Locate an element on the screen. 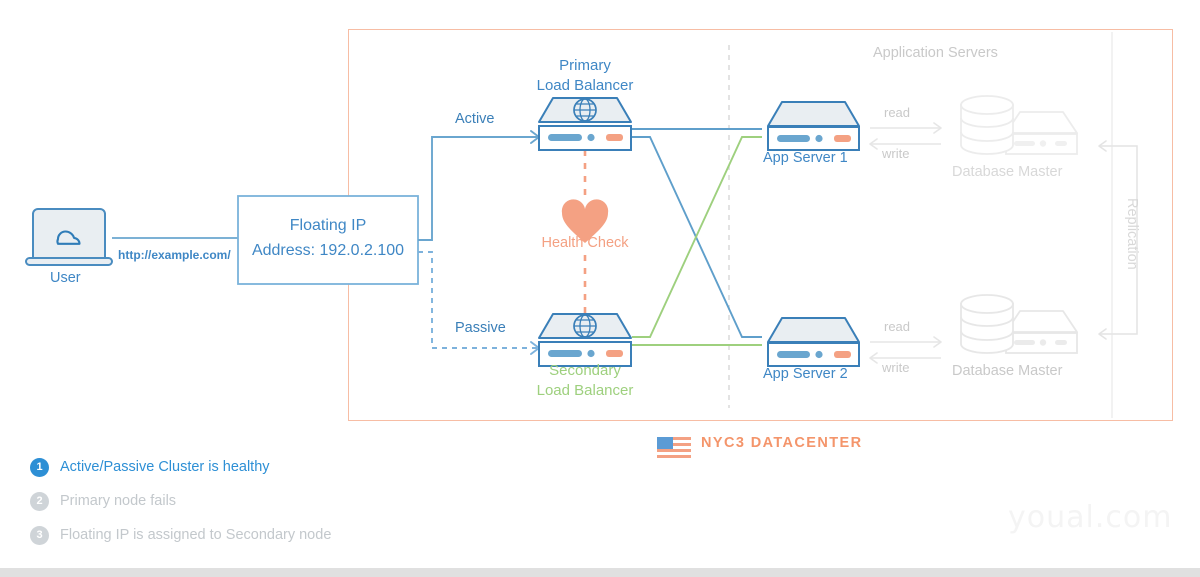 This screenshot has height=577, width=1200. primary-lb-line1: Primary is located at coordinates (585, 65).